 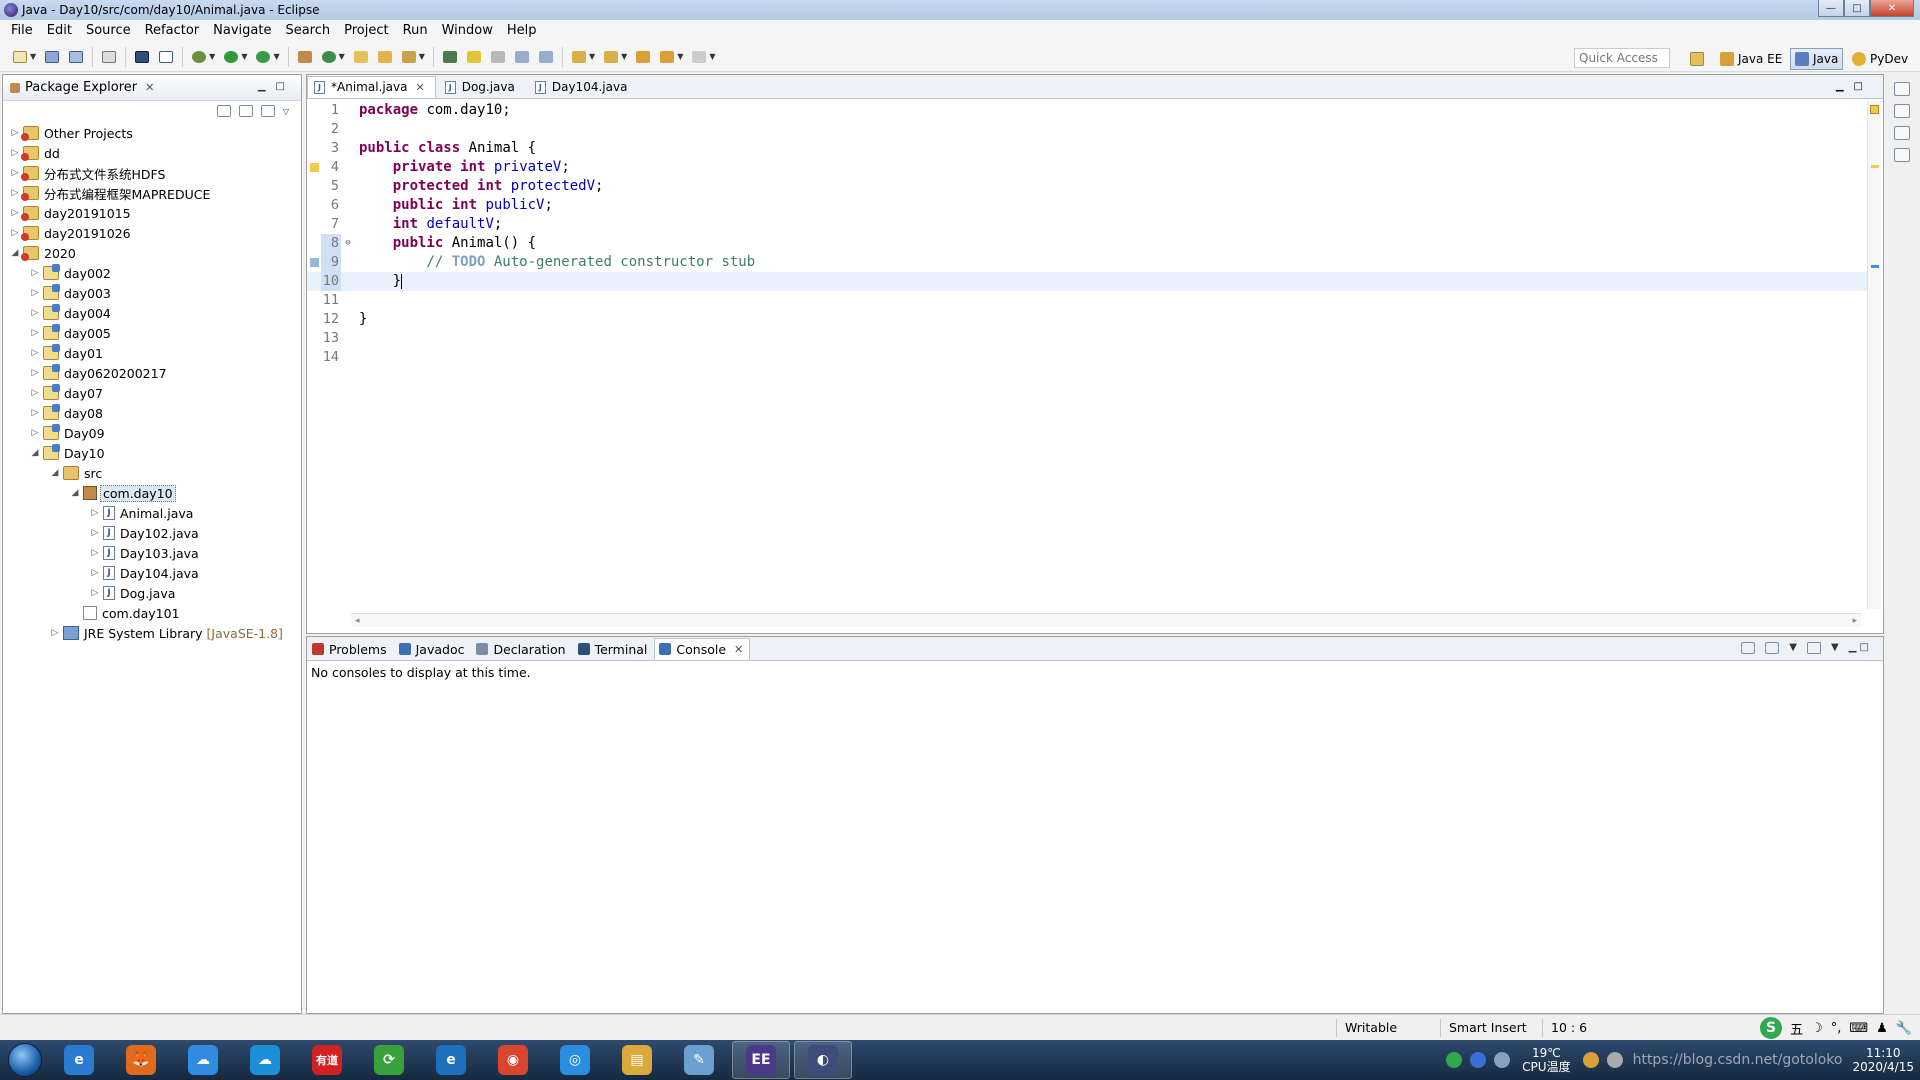 What do you see at coordinates (1087, 205) in the screenshot?
I see `code-line: 6 public int publicV;` at bounding box center [1087, 205].